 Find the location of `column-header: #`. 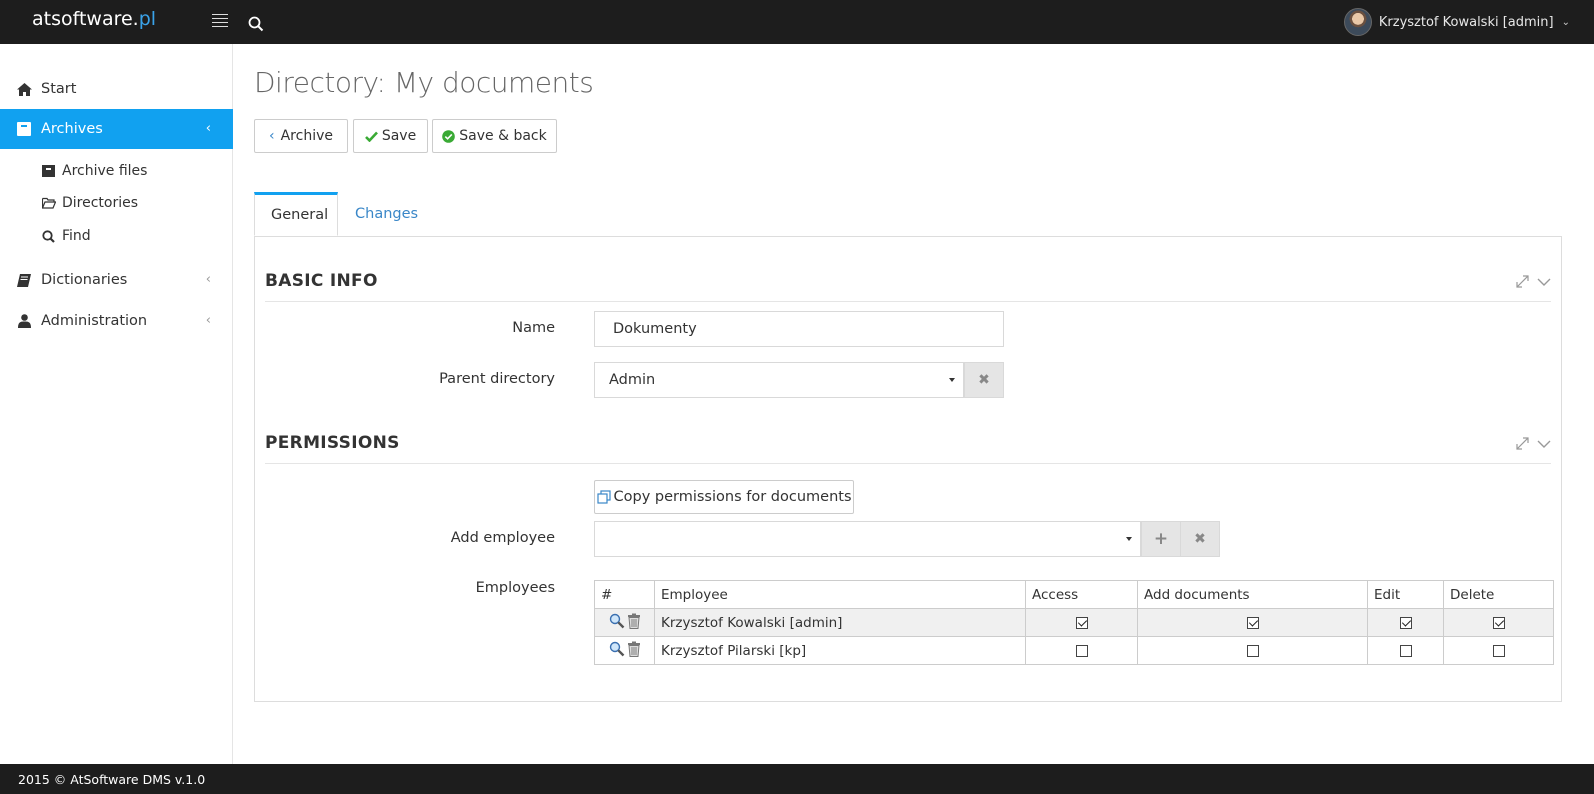

column-header: # is located at coordinates (624, 594).